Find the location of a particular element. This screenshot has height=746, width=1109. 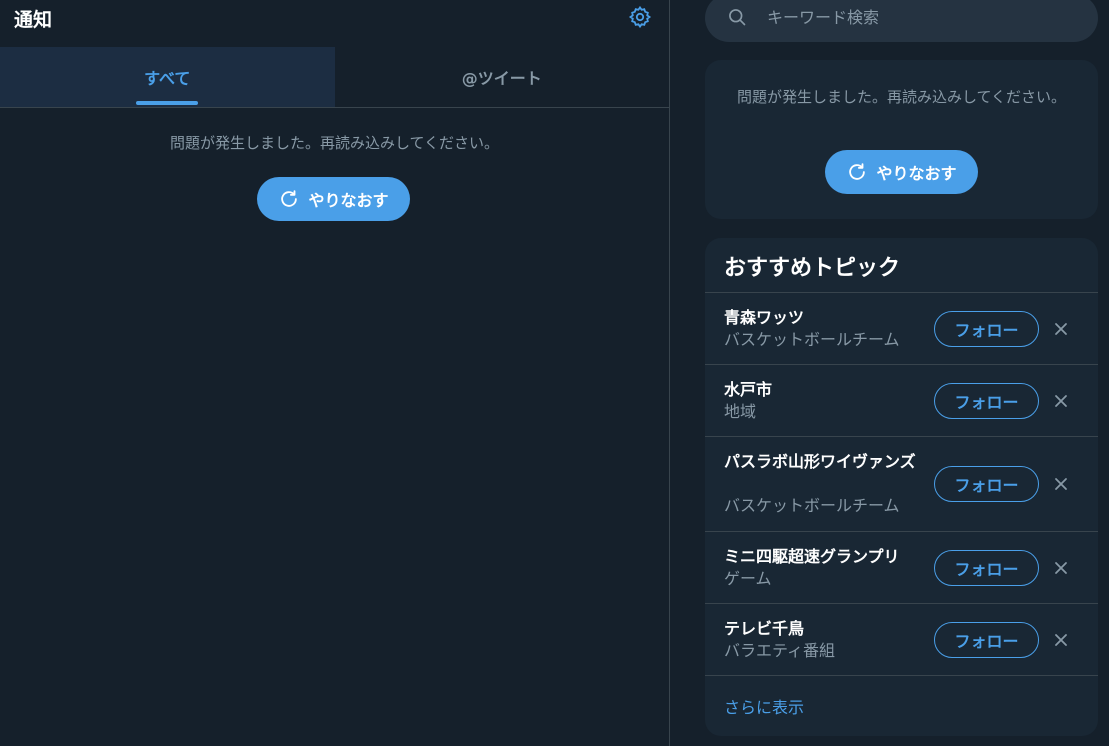

topic-row: 青森ワッツ バスケットボールチーム フォロー is located at coordinates (901, 328).